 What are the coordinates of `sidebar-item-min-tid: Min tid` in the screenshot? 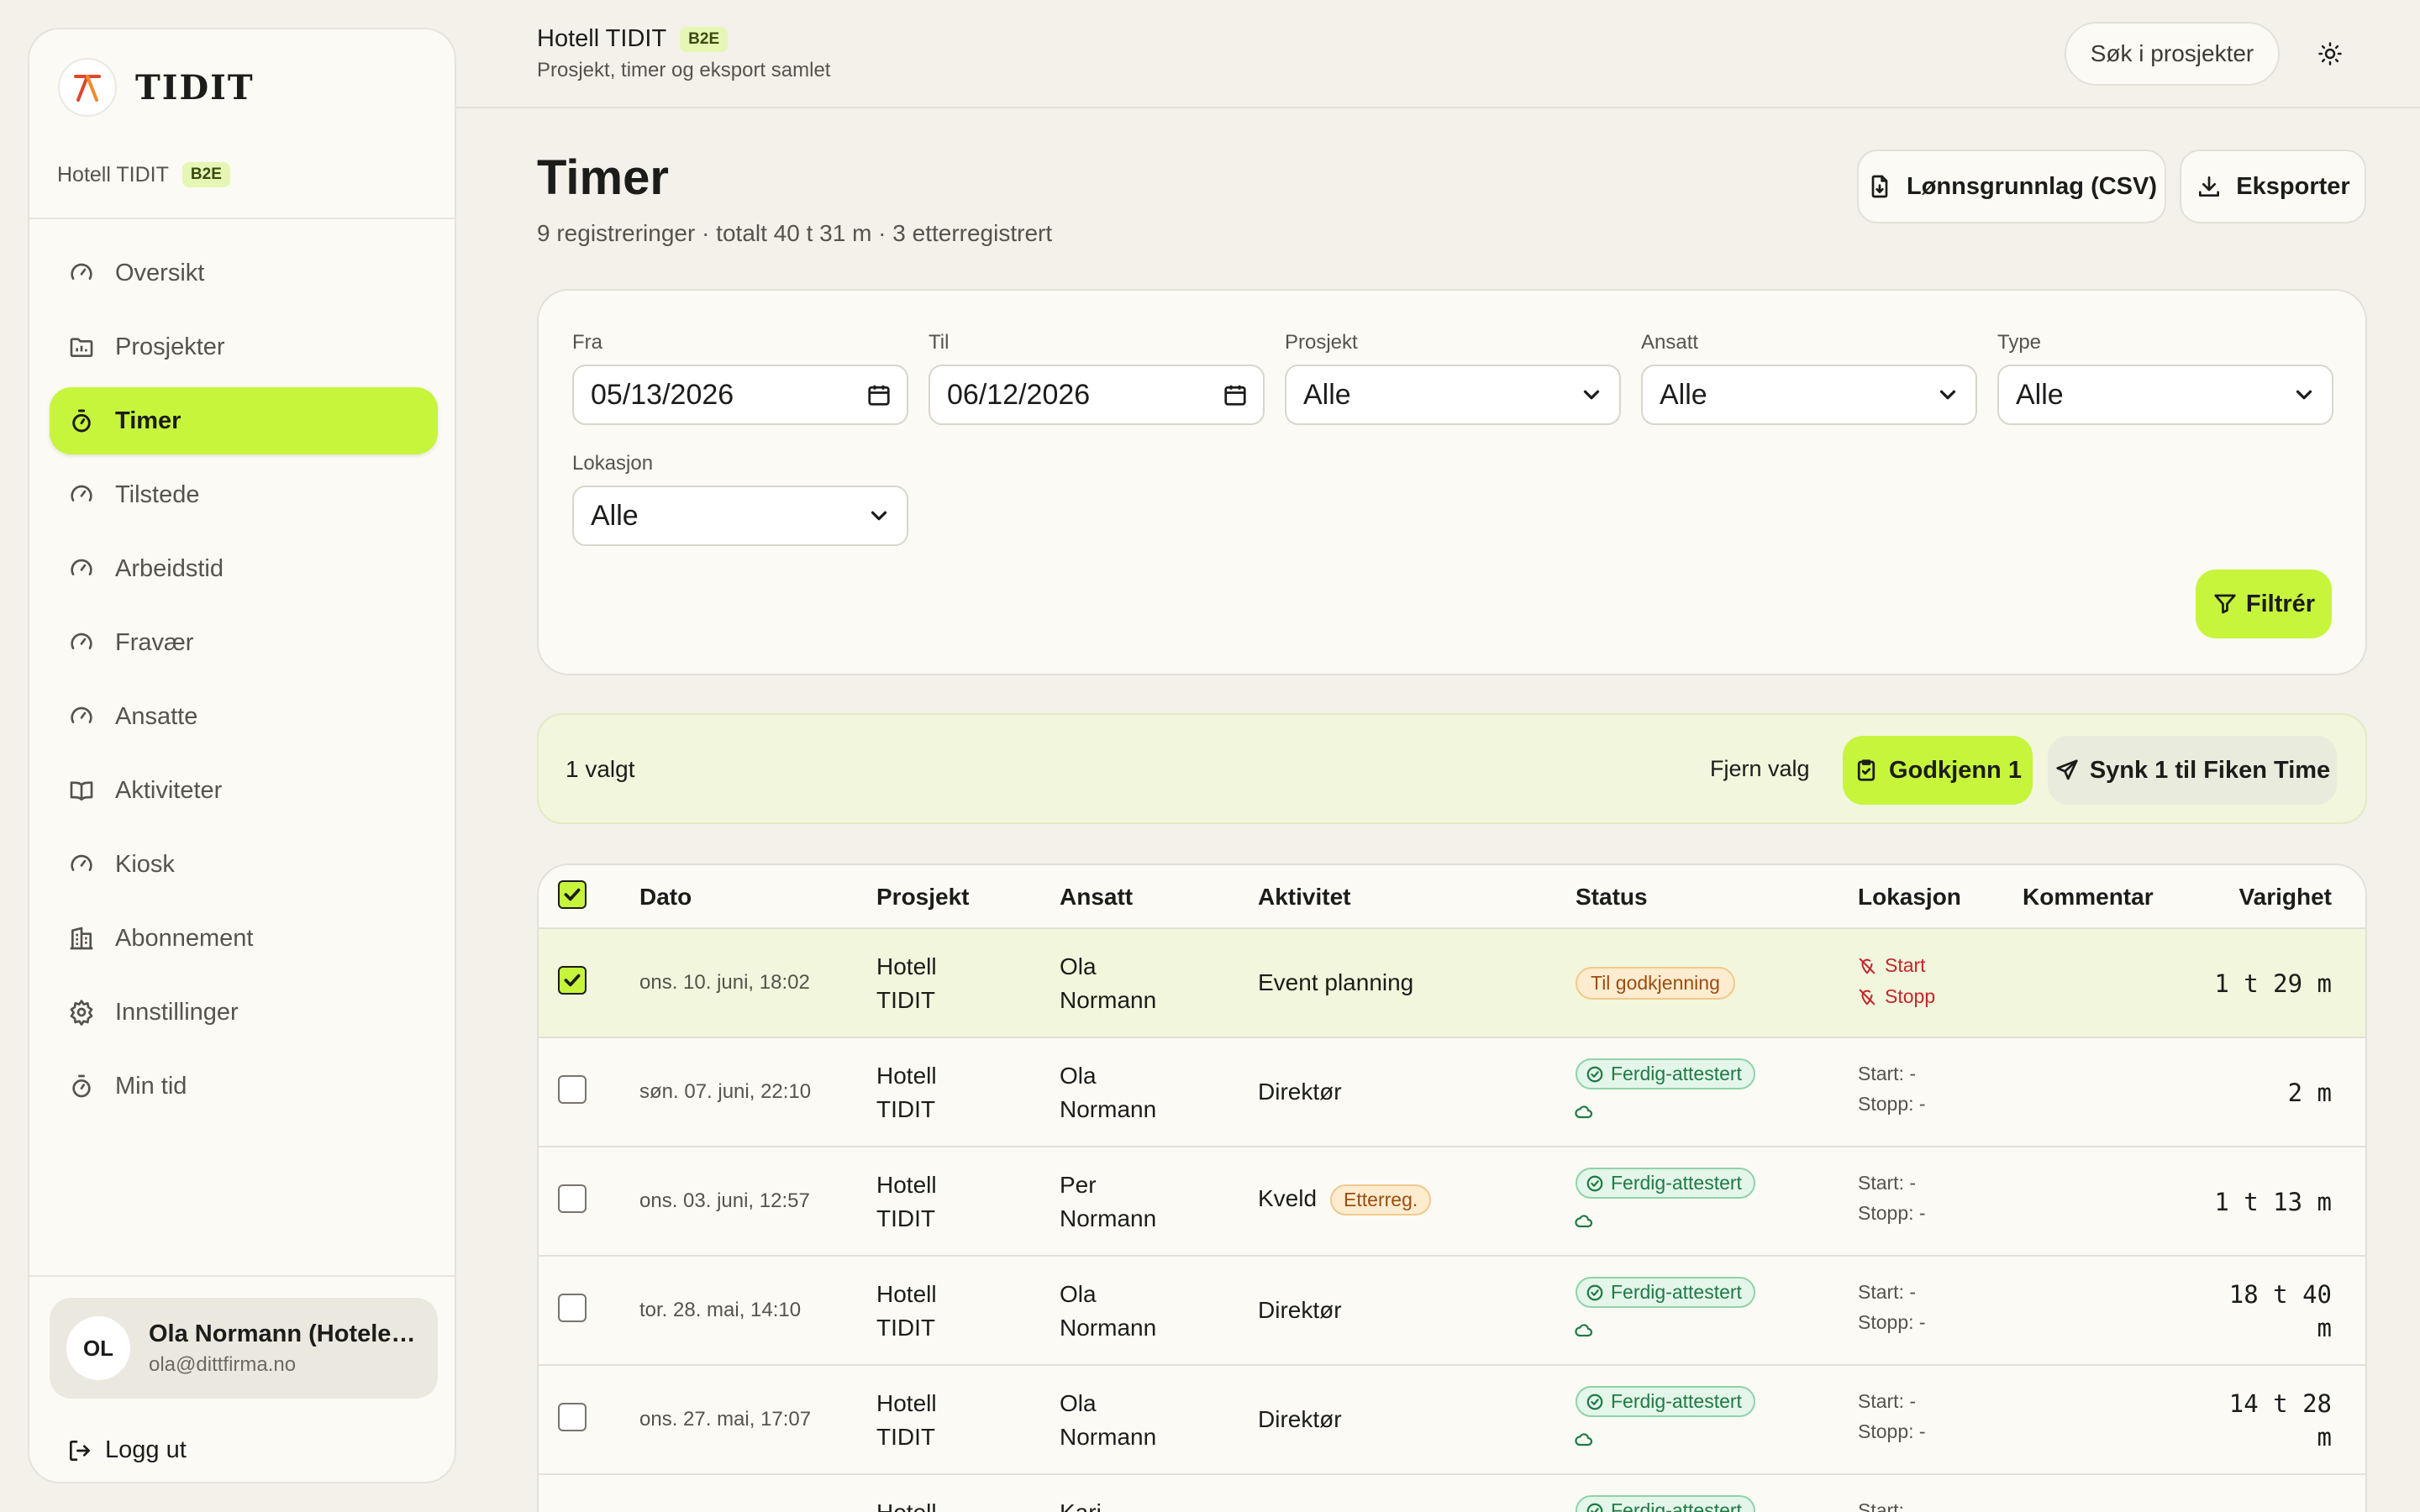 It's located at (244, 1086).